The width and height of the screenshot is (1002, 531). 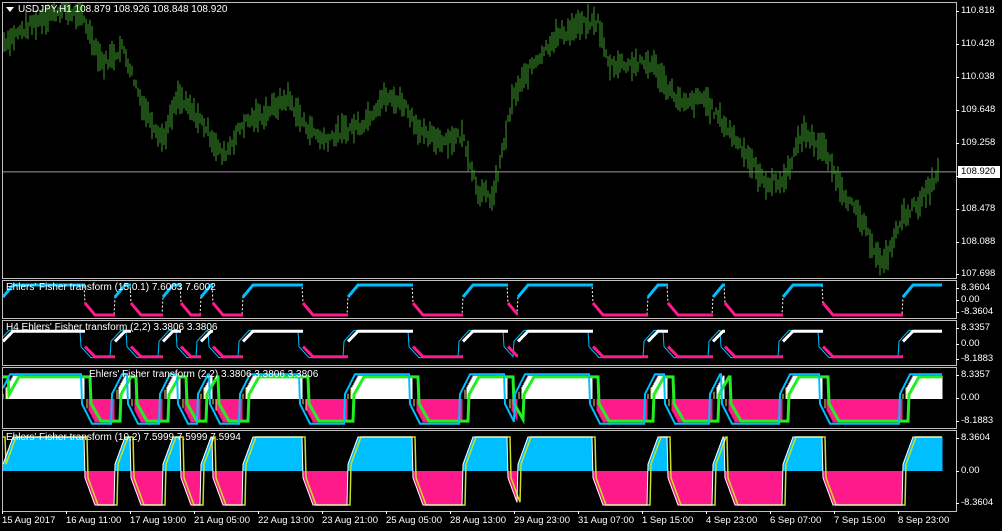 What do you see at coordinates (668, 518) in the screenshot?
I see `time-label: 1 Sep 15:00` at bounding box center [668, 518].